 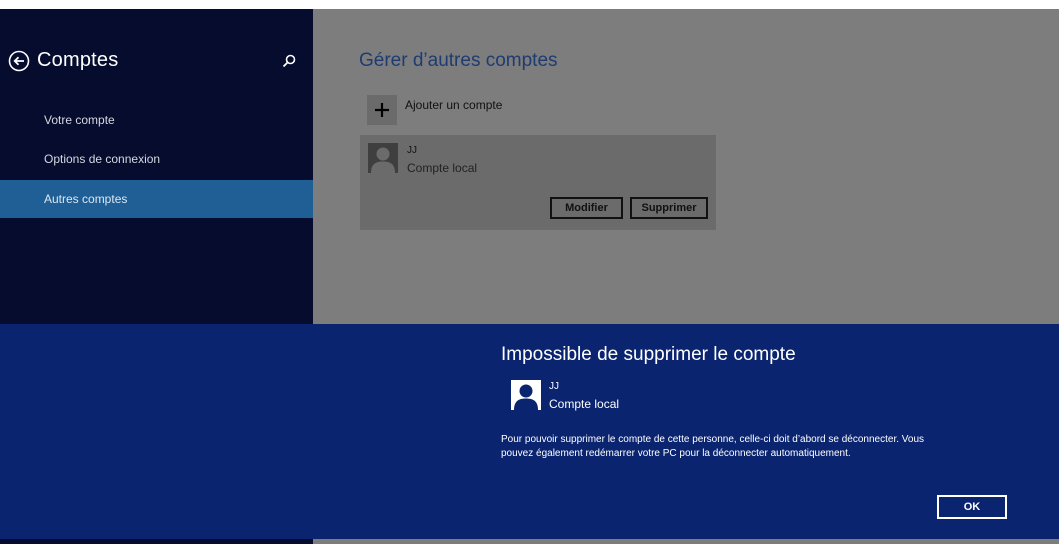 I want to click on dialog-title: Impossible de supprimer le compte, so click(x=648, y=354).